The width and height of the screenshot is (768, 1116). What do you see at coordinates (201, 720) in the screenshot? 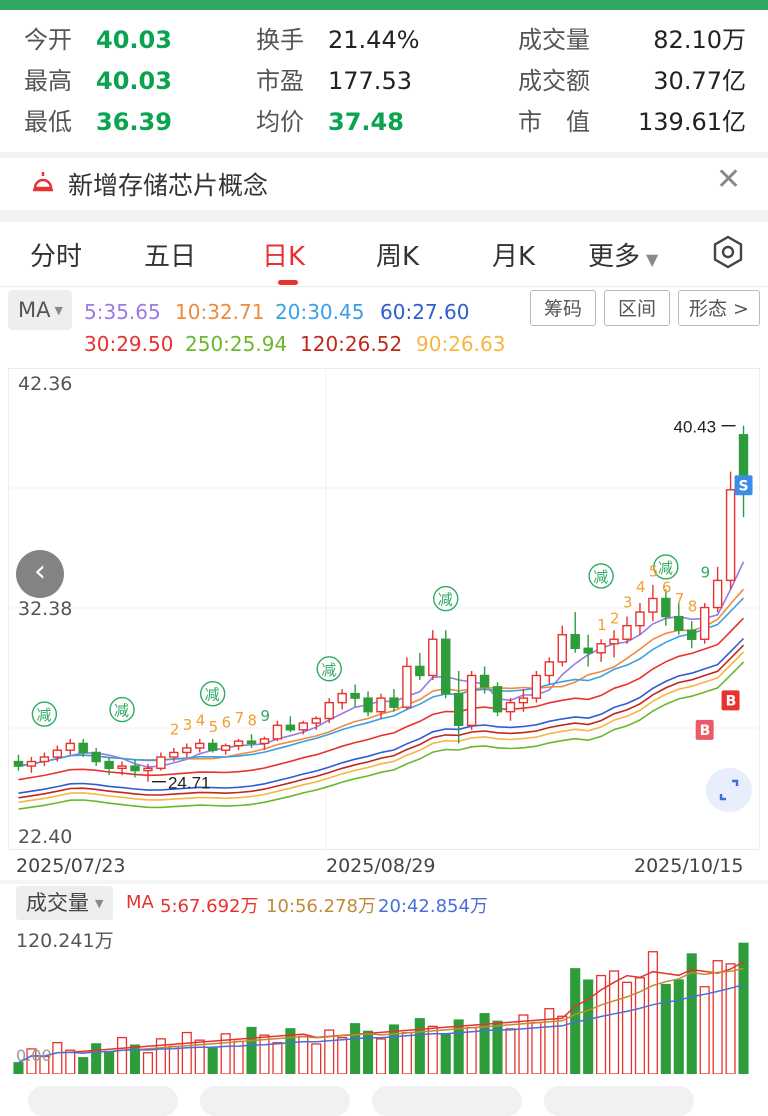
I see `sequence-number: 4` at bounding box center [201, 720].